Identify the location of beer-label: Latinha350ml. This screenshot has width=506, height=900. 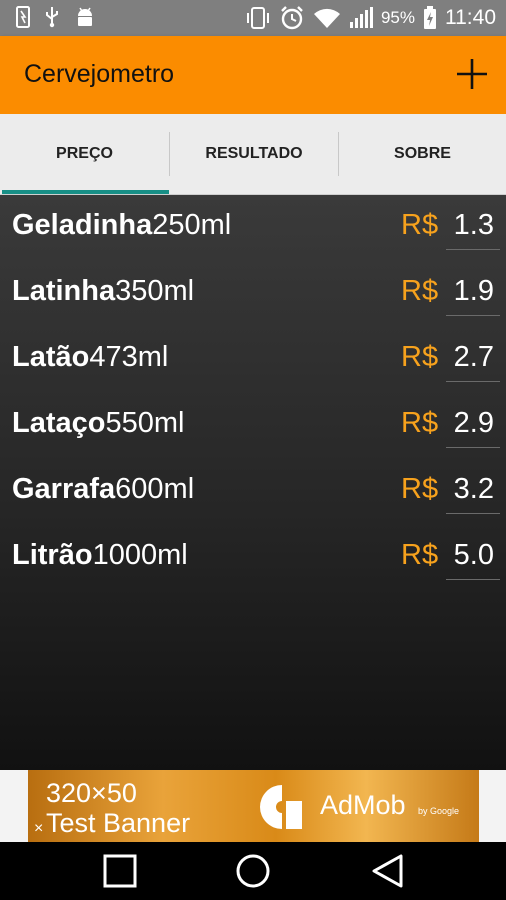
(103, 291).